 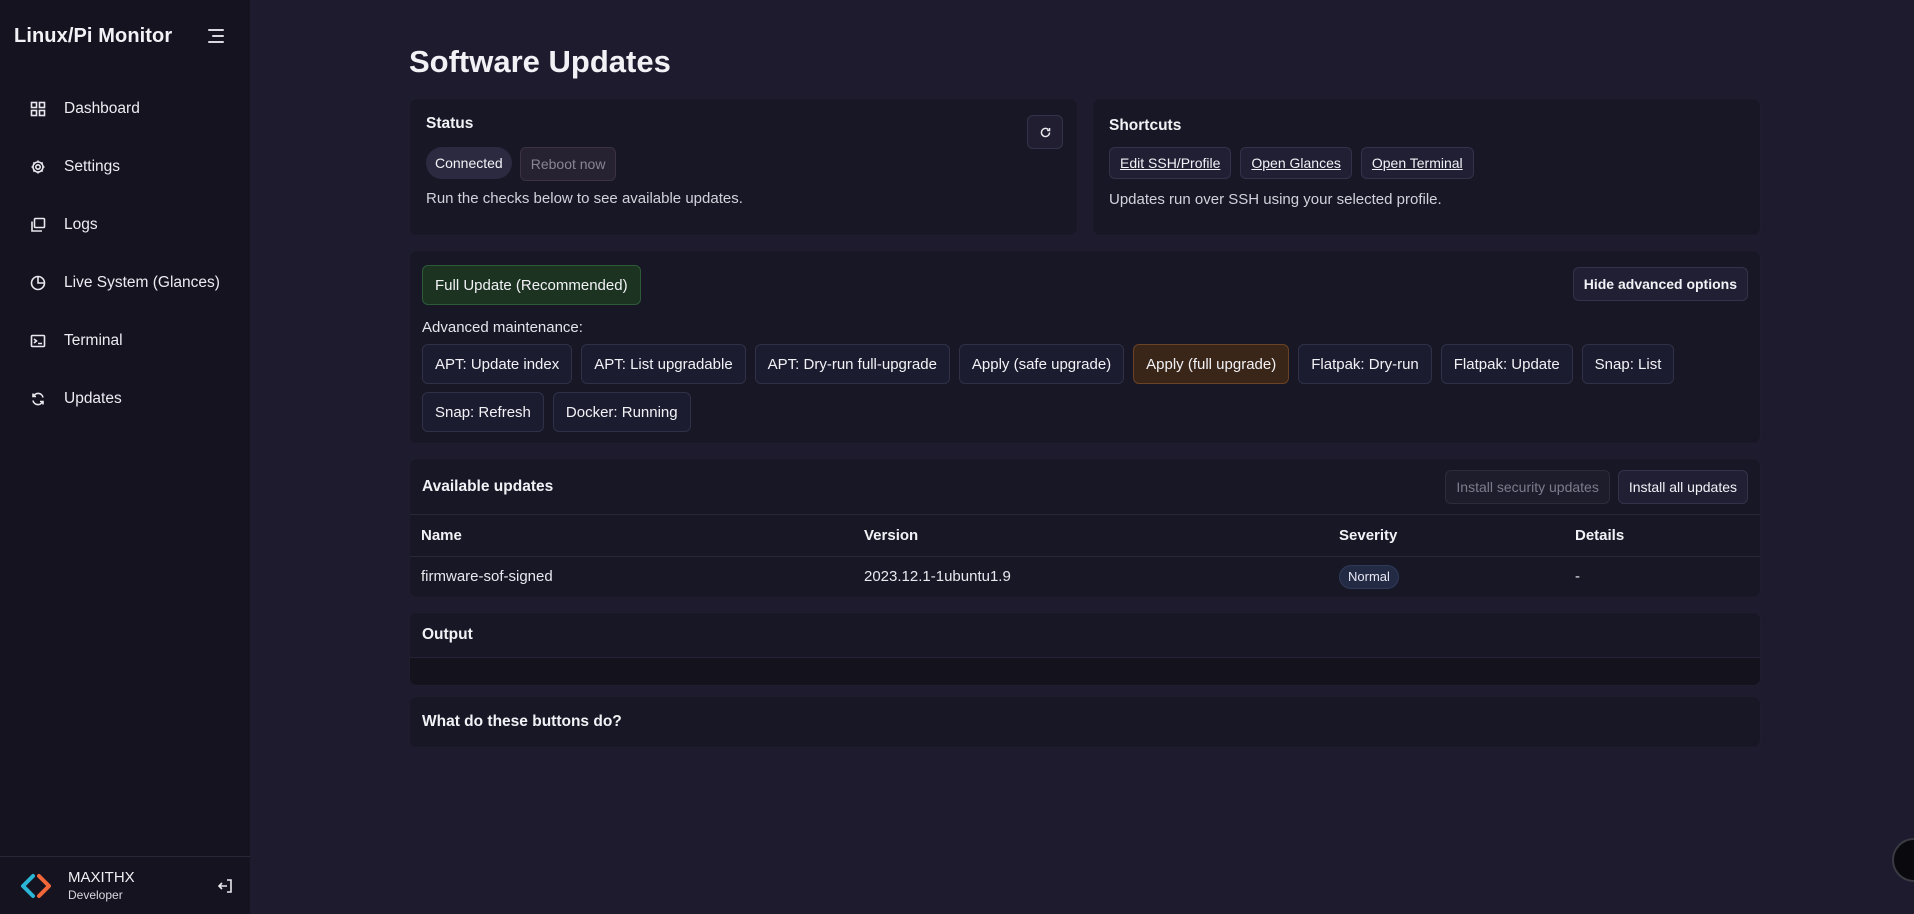 What do you see at coordinates (1085, 635) in the screenshot?
I see `output-header: Output` at bounding box center [1085, 635].